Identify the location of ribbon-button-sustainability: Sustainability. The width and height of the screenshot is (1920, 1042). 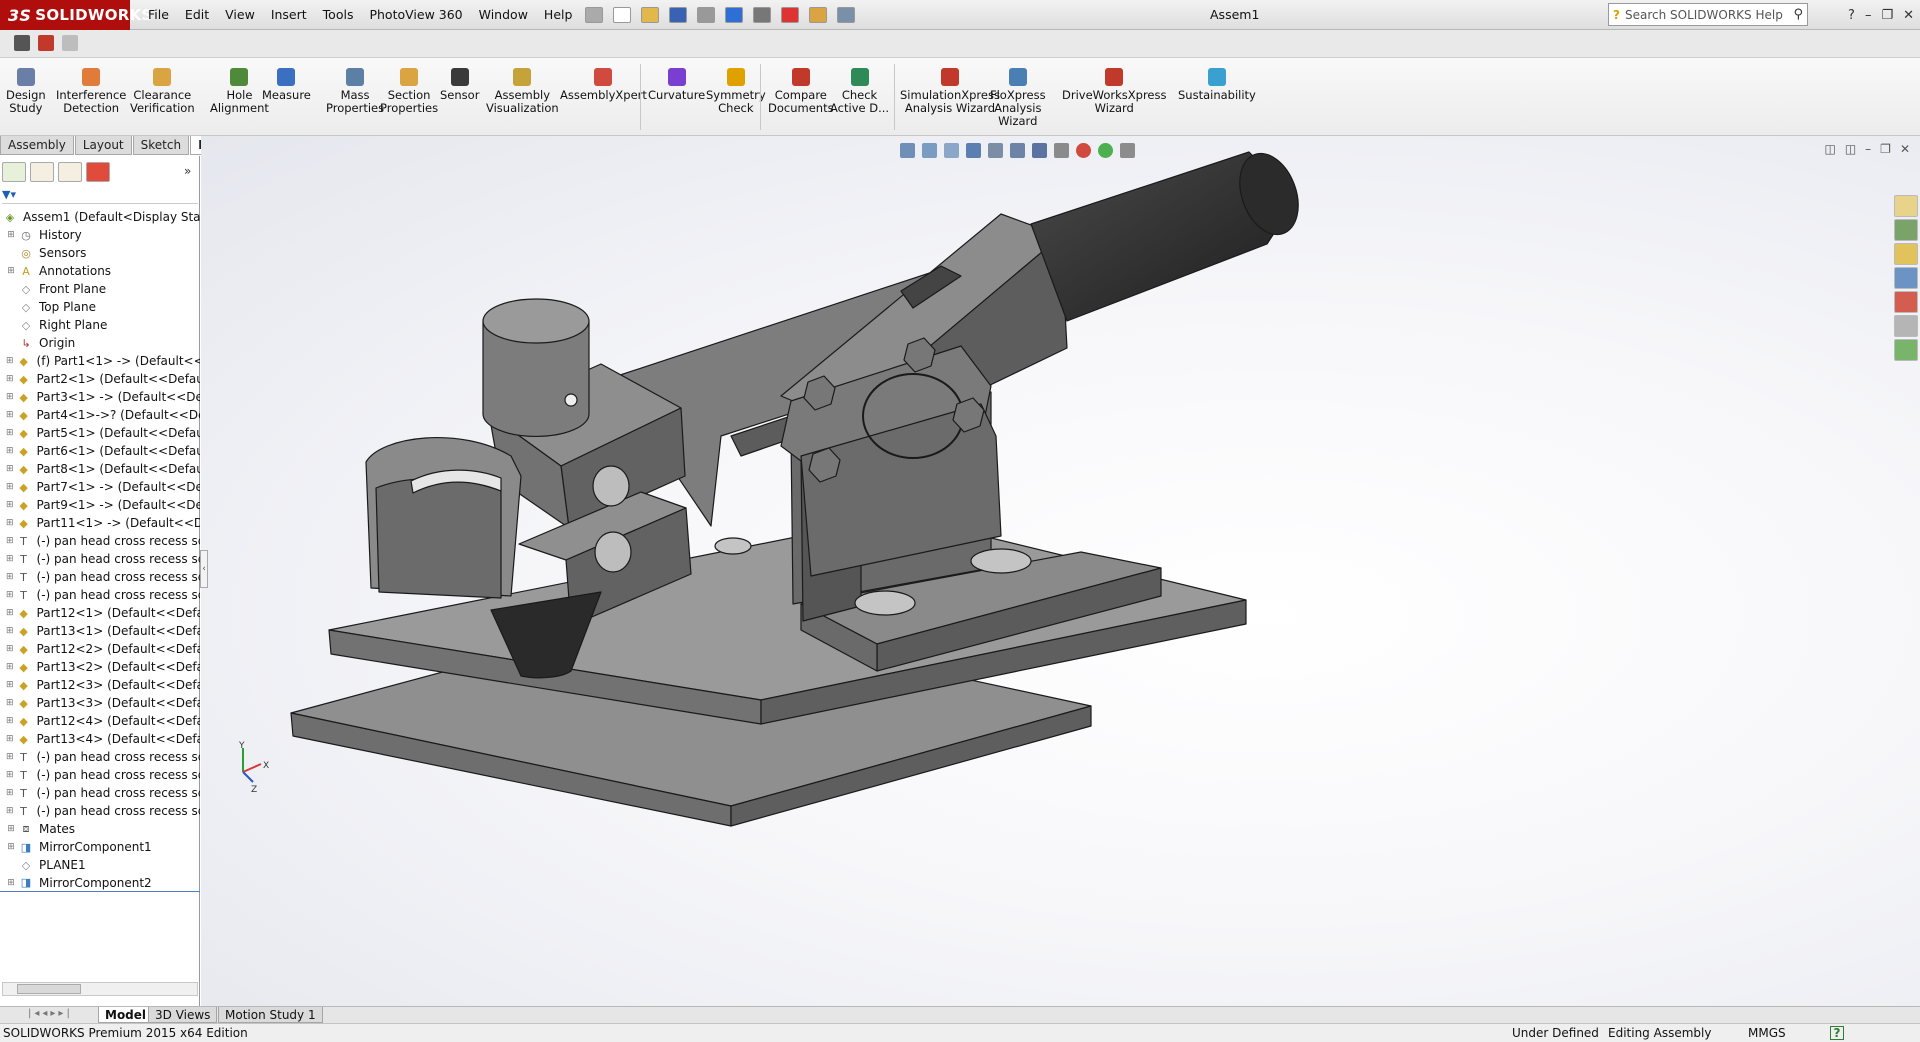
(1217, 97).